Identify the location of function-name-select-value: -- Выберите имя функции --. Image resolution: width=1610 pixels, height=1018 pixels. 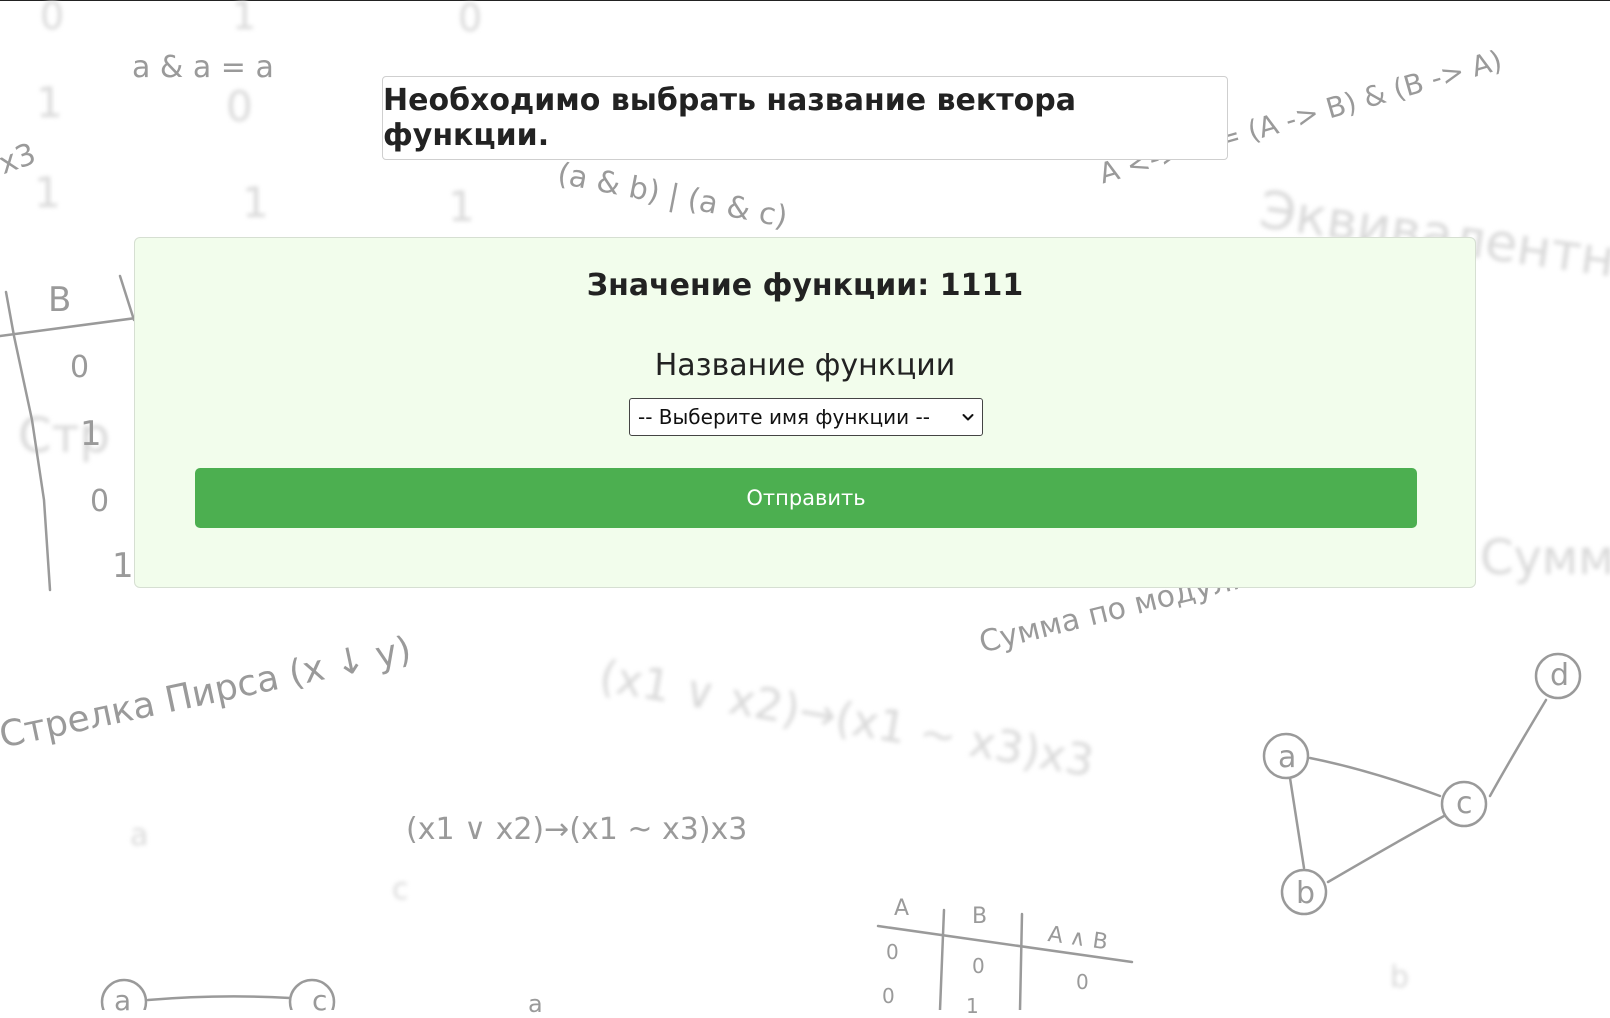
(784, 417).